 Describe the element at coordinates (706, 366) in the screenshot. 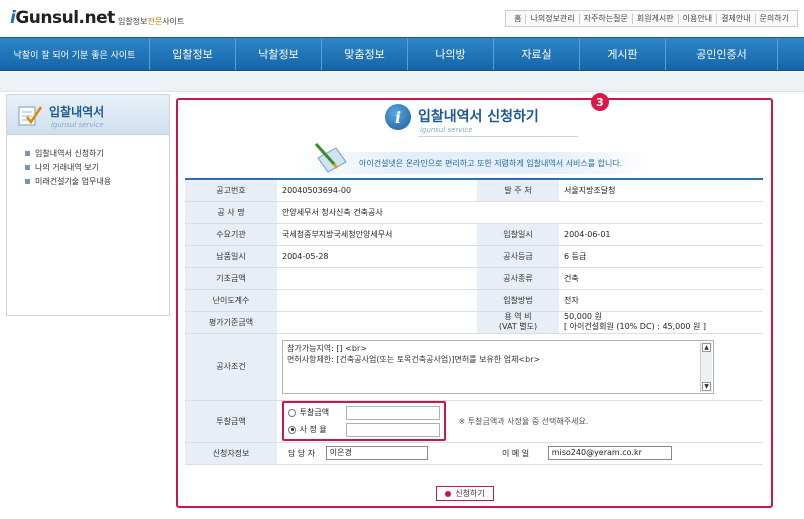

I see `conditions-scrollbar: ▲ ▼` at that location.